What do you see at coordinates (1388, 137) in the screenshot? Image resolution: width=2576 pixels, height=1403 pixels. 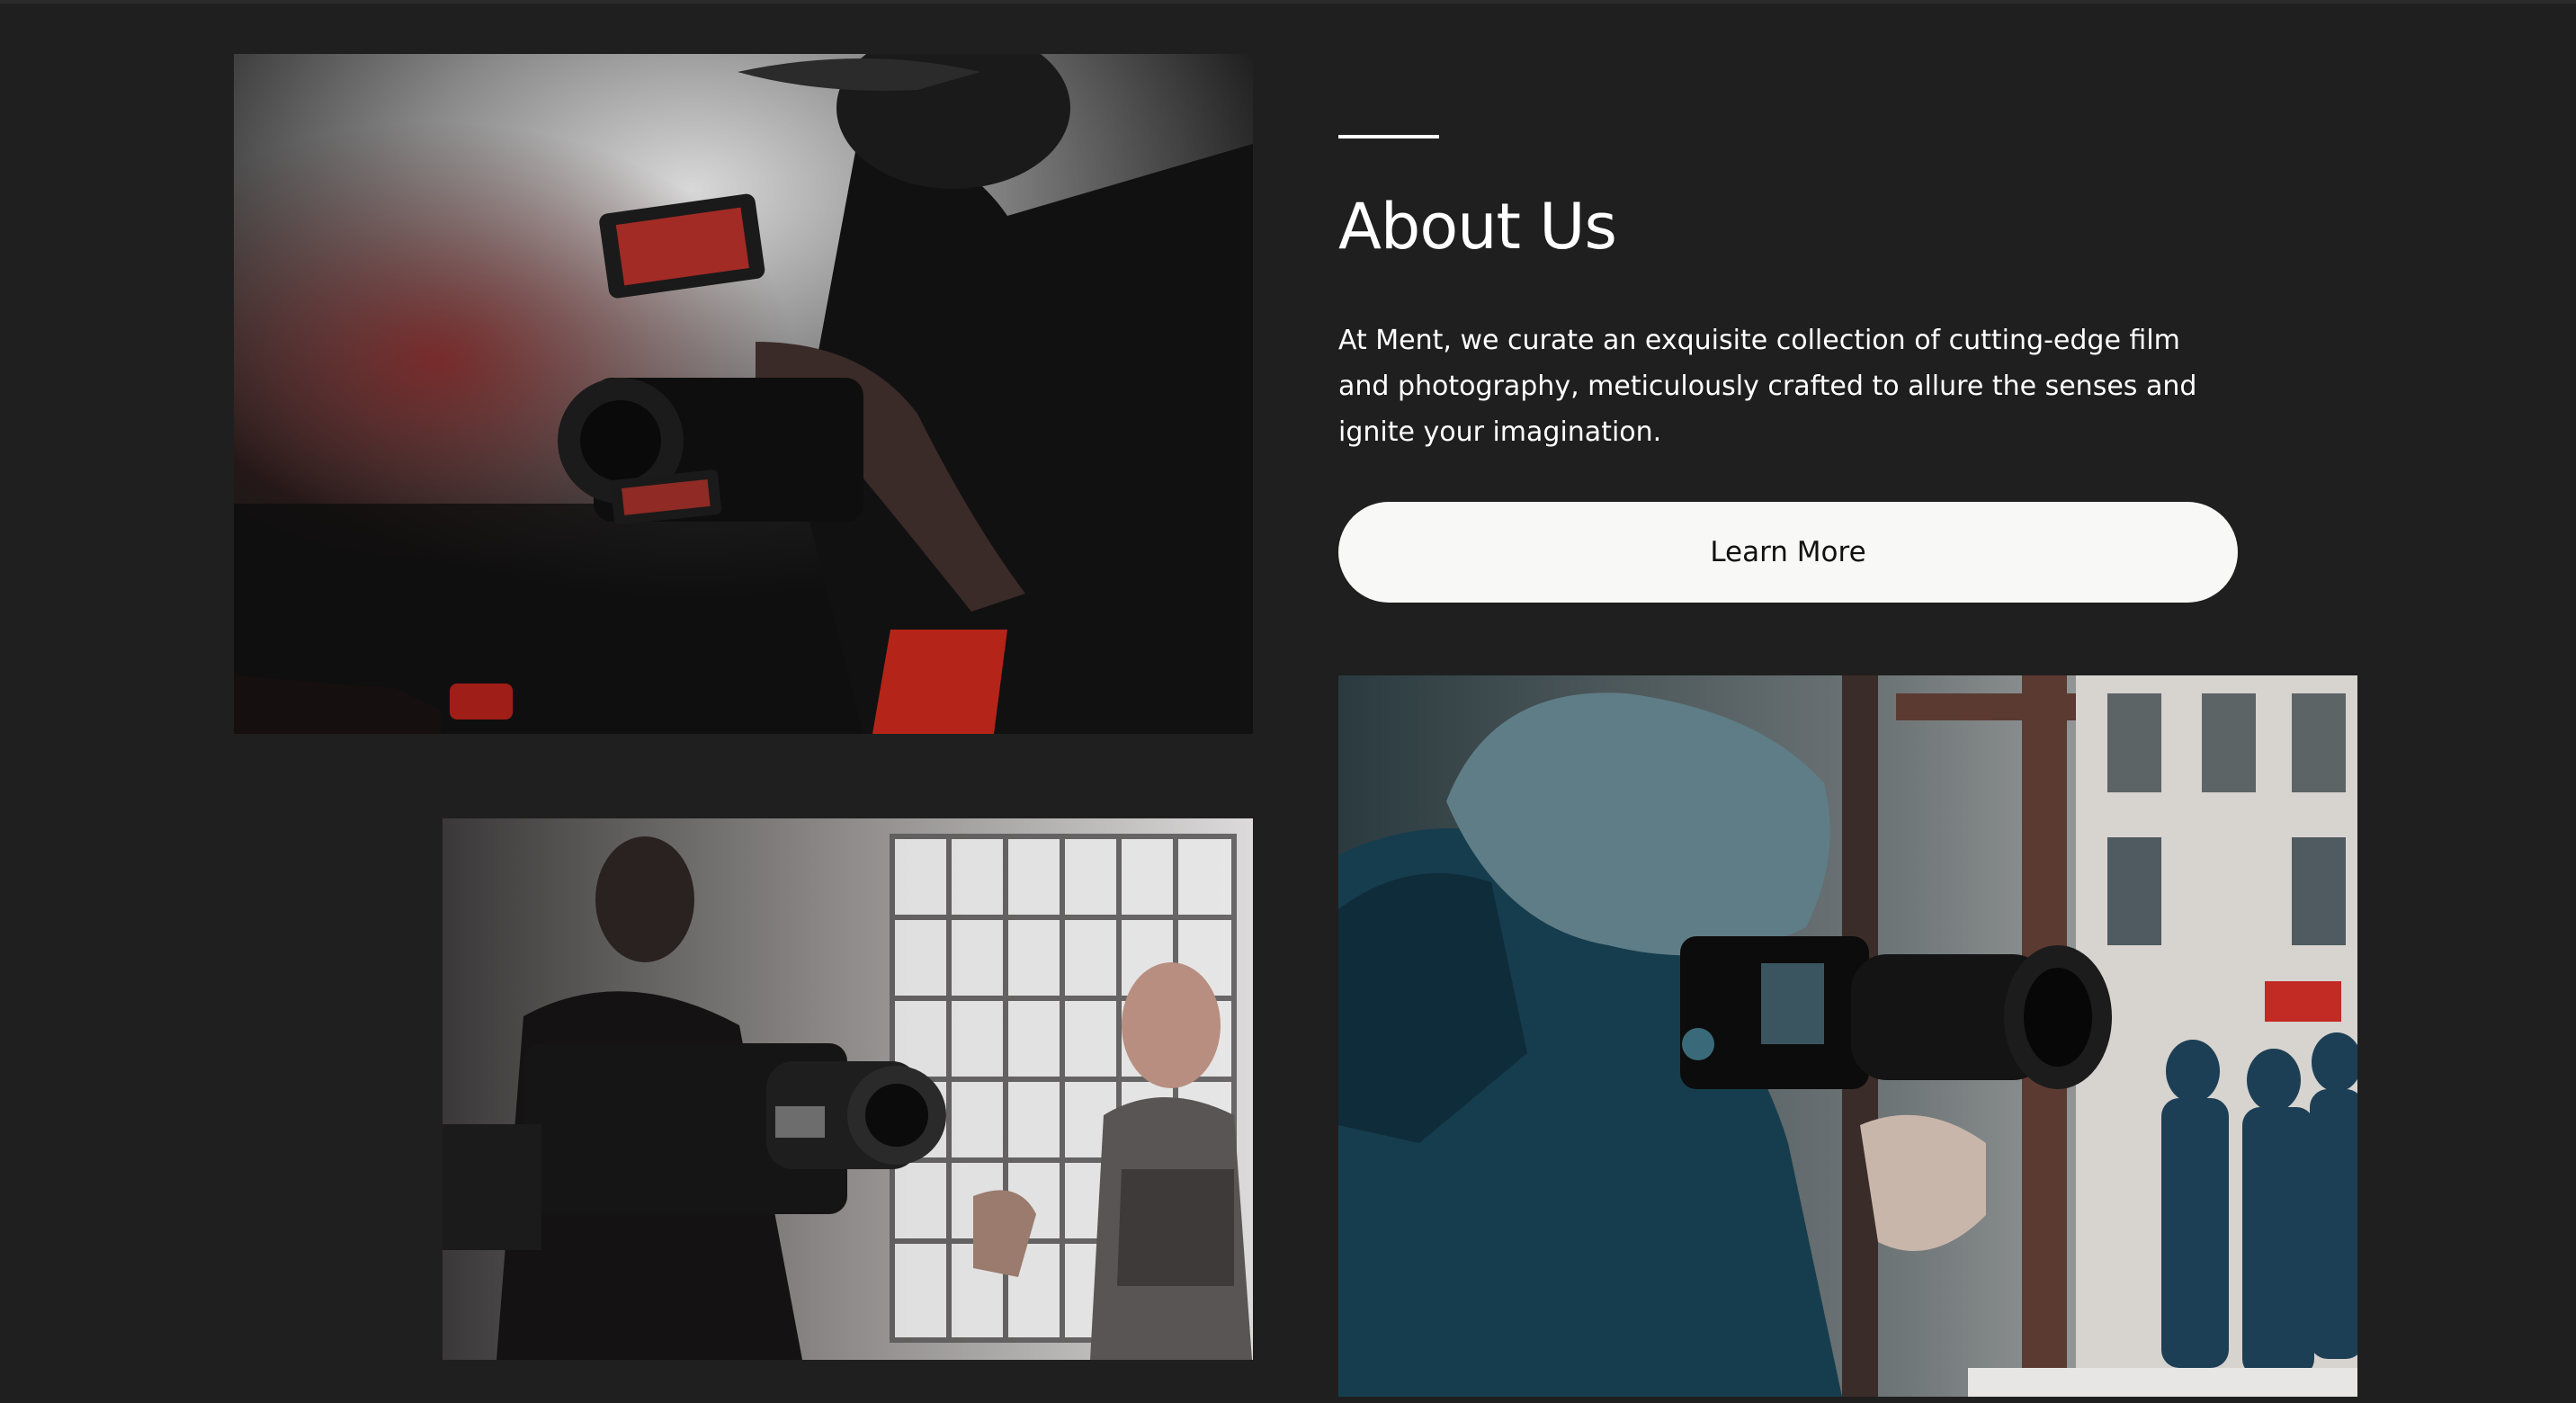 I see `title-accent-line` at bounding box center [1388, 137].